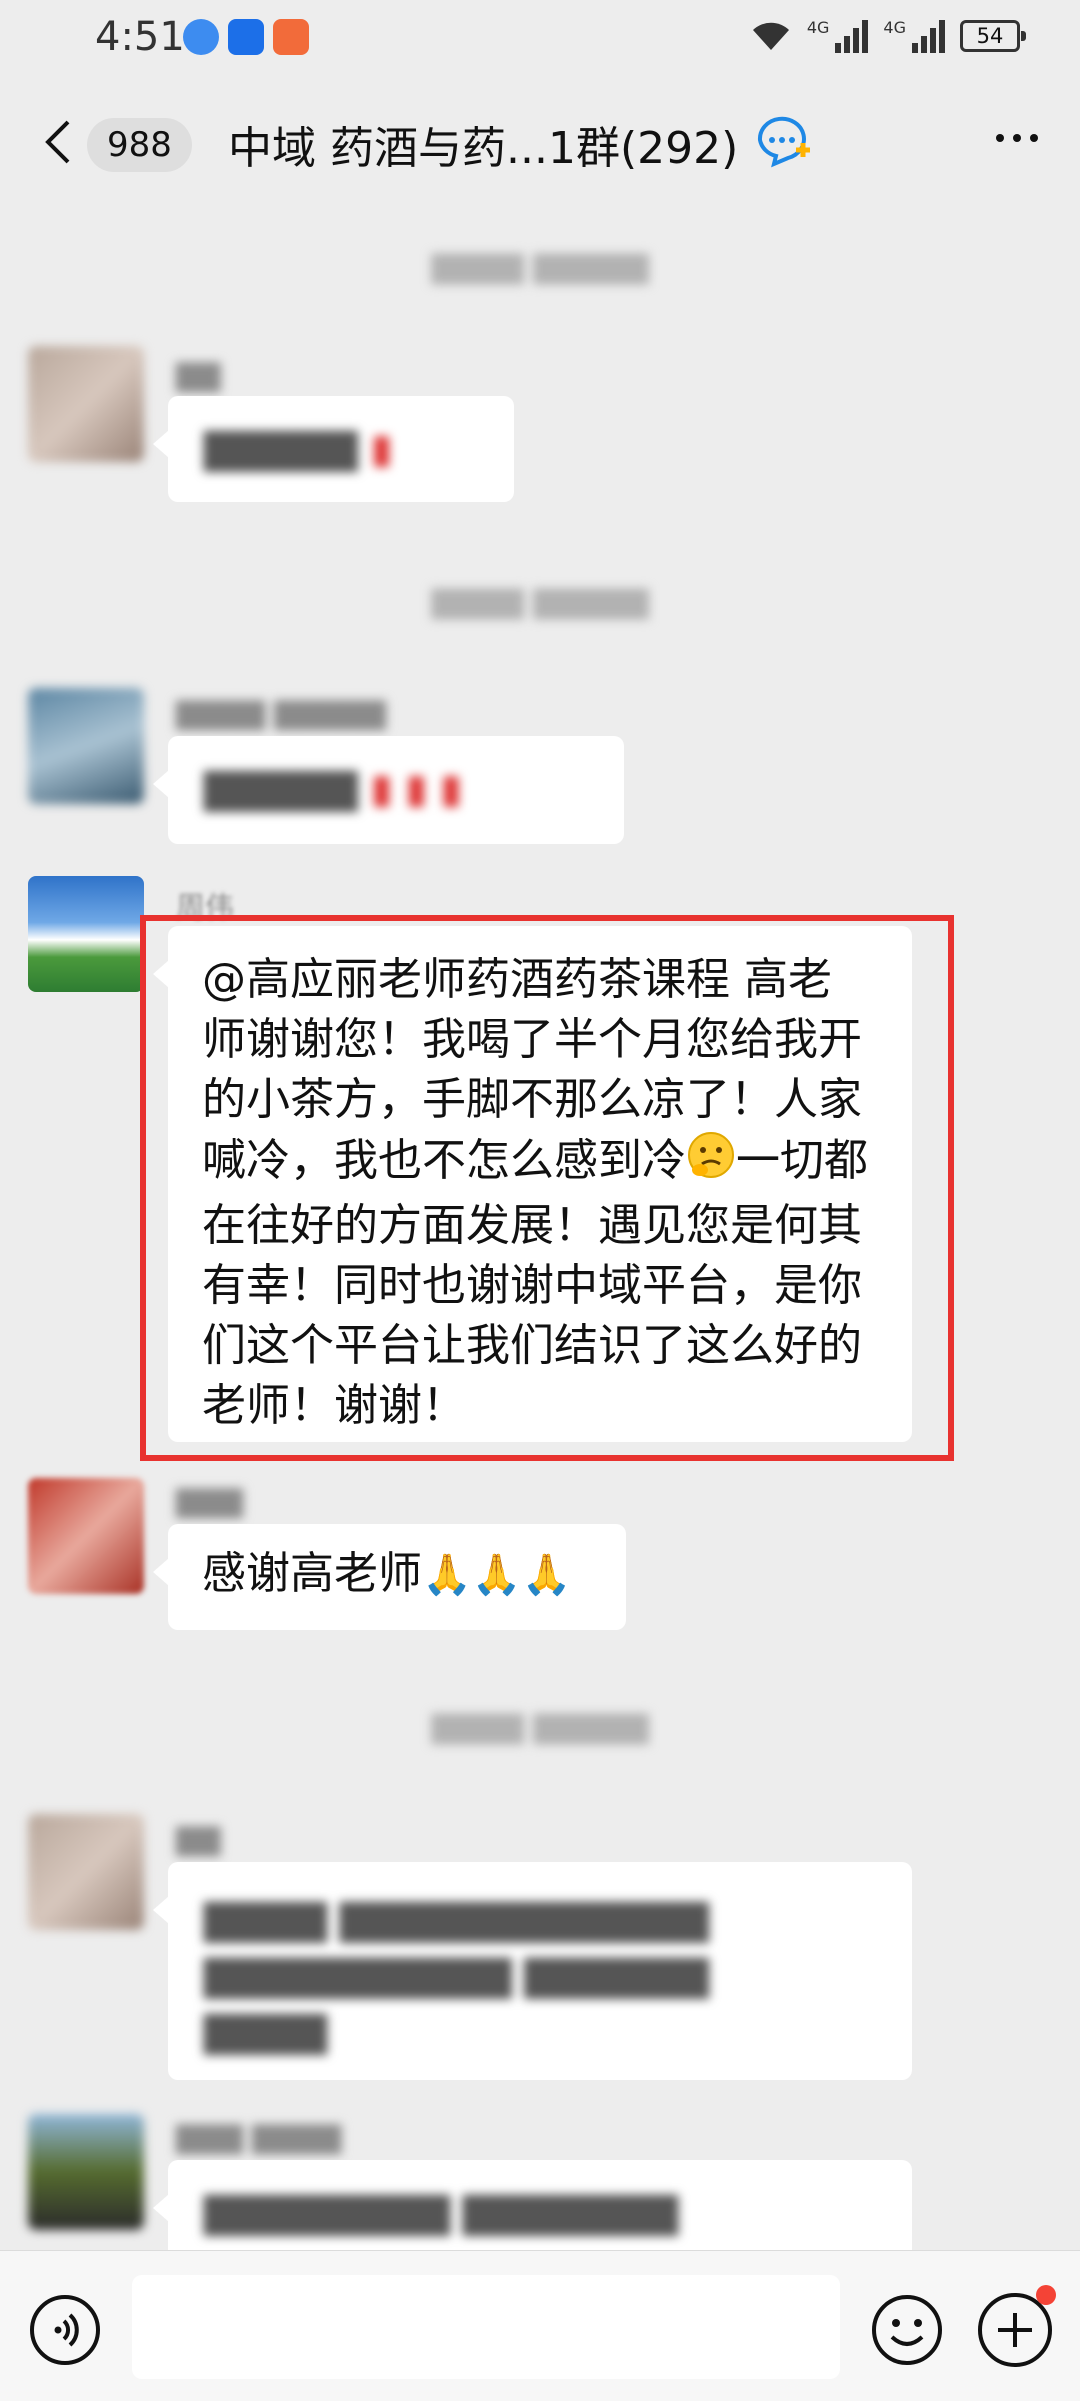 Image resolution: width=1080 pixels, height=2401 pixels. I want to click on message-bubble: ▇▇▇▇▇ ▮ ▮ ▮, so click(388, 790).